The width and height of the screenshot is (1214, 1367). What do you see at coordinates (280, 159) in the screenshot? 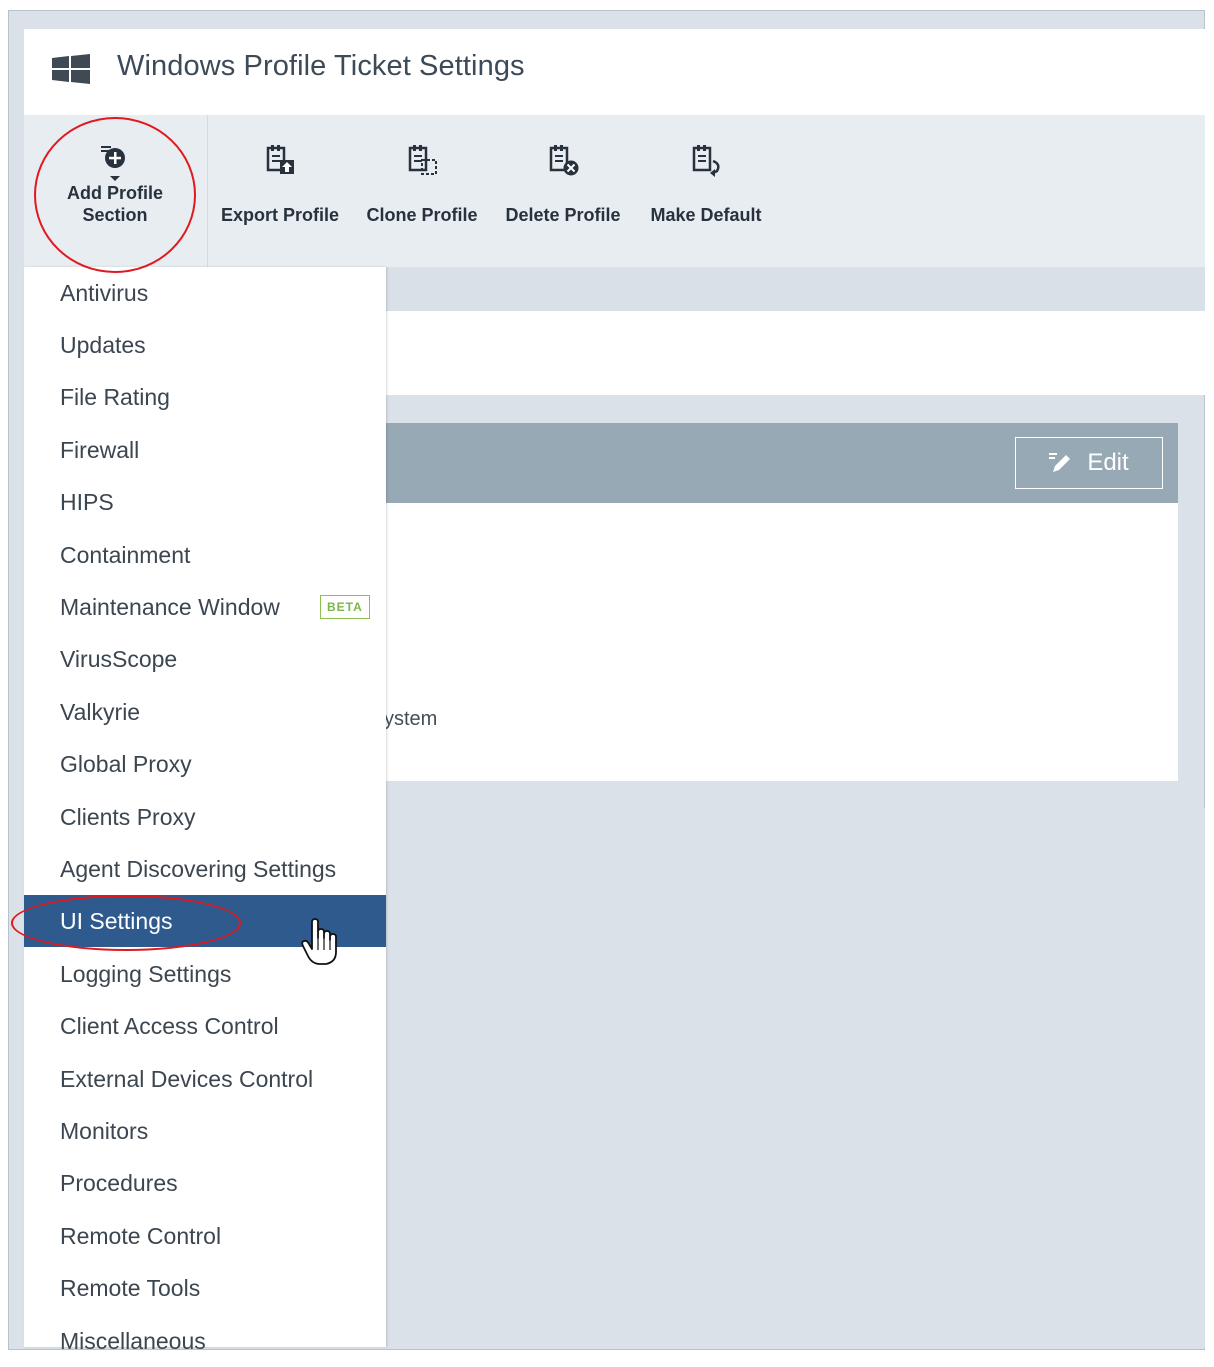
I see `export-icon` at bounding box center [280, 159].